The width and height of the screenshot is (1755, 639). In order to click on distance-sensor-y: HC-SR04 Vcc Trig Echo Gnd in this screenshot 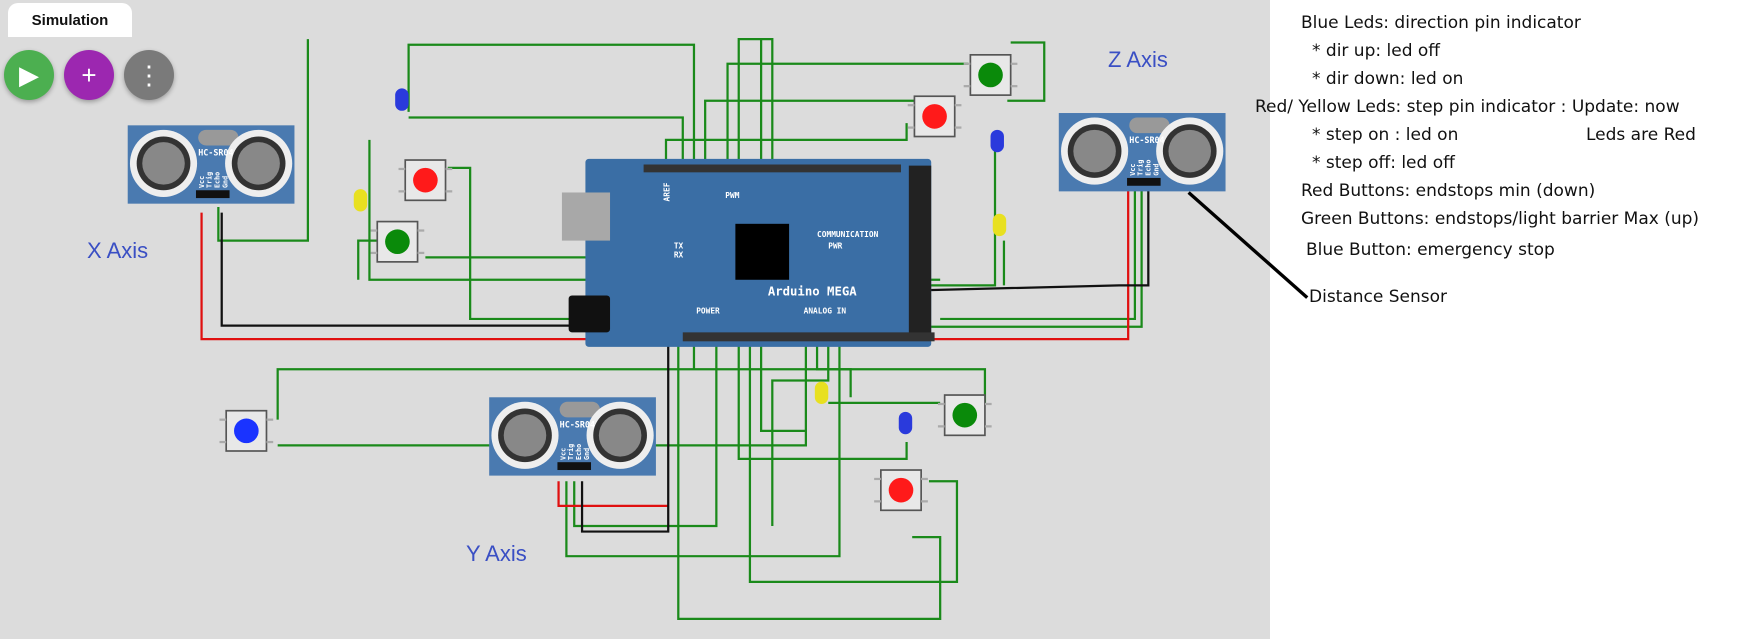, I will do `click(572, 436)`.